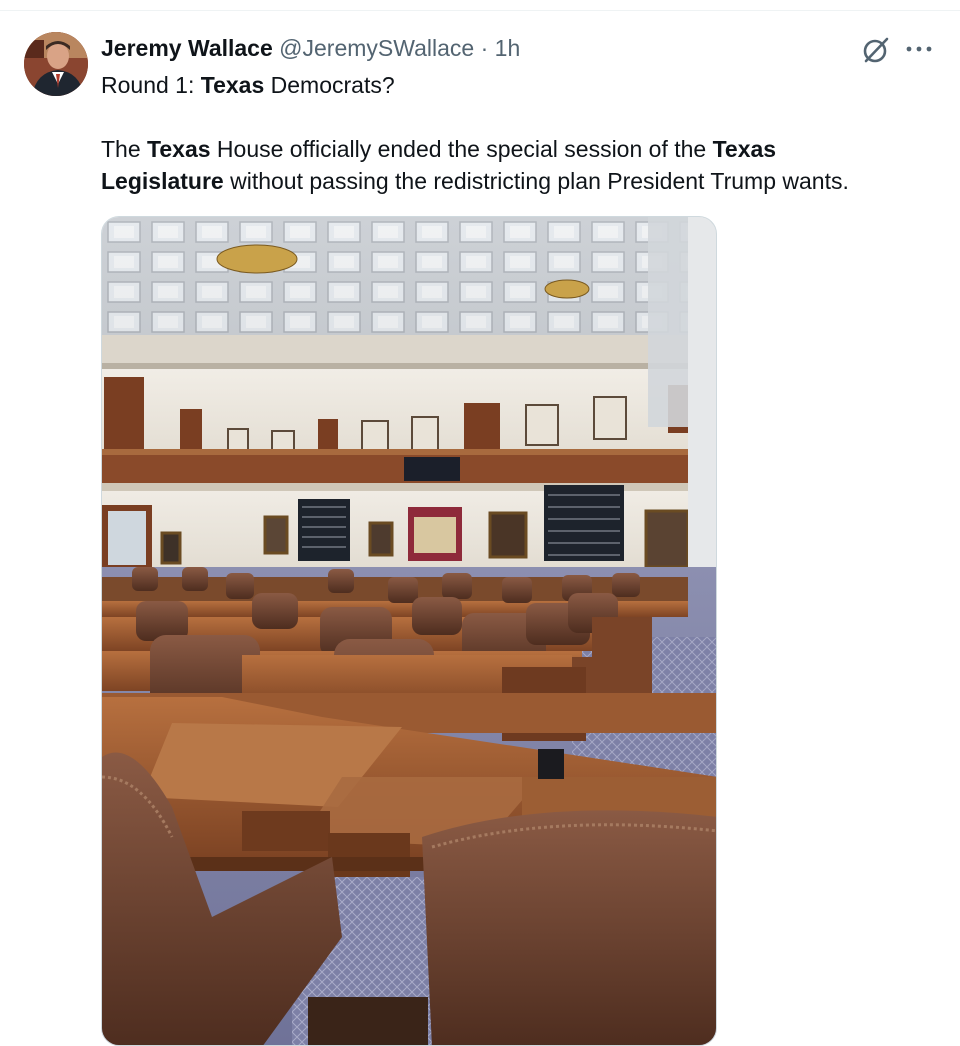  I want to click on post-header: Jeremy Wallace @JeremySWallace · 1h, so click(310, 48).